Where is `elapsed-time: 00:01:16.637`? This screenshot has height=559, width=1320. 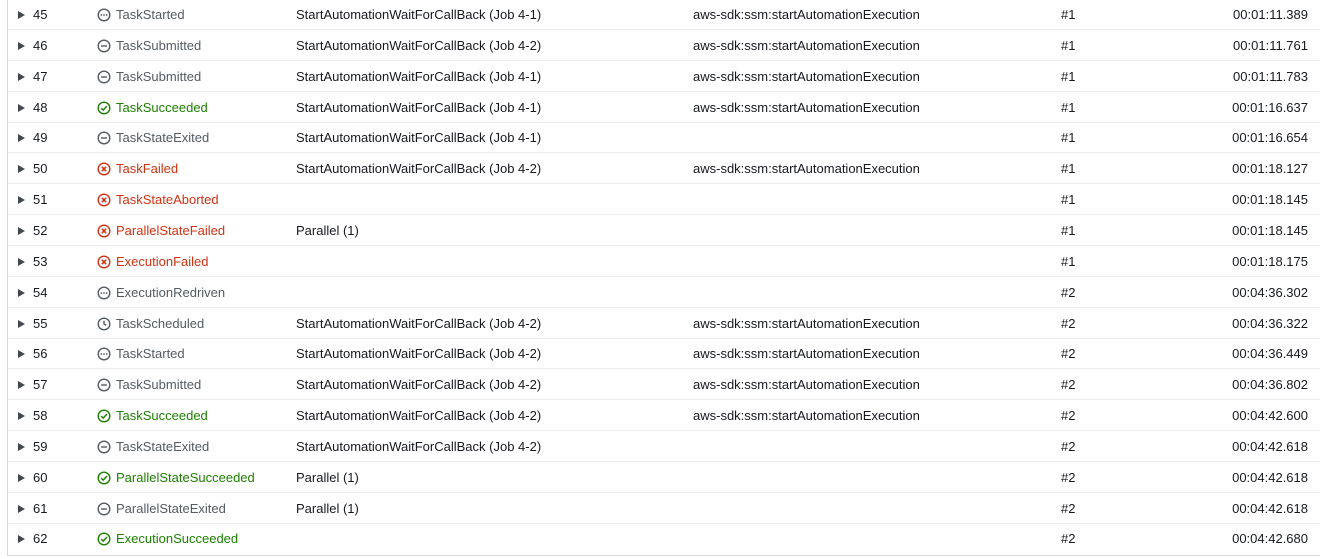
elapsed-time: 00:01:16.637 is located at coordinates (1270, 107).